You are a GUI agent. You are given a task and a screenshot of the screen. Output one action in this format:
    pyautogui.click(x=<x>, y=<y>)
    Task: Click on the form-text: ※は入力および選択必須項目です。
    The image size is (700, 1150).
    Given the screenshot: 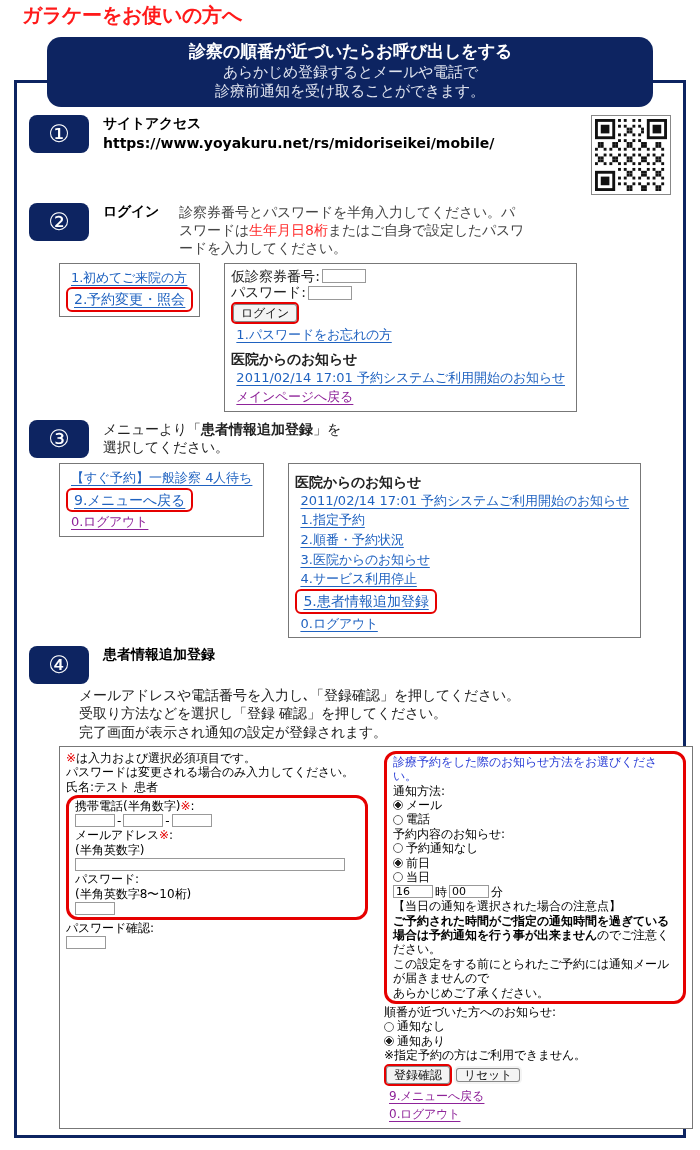 What is the action you would take?
    pyautogui.click(x=162, y=758)
    